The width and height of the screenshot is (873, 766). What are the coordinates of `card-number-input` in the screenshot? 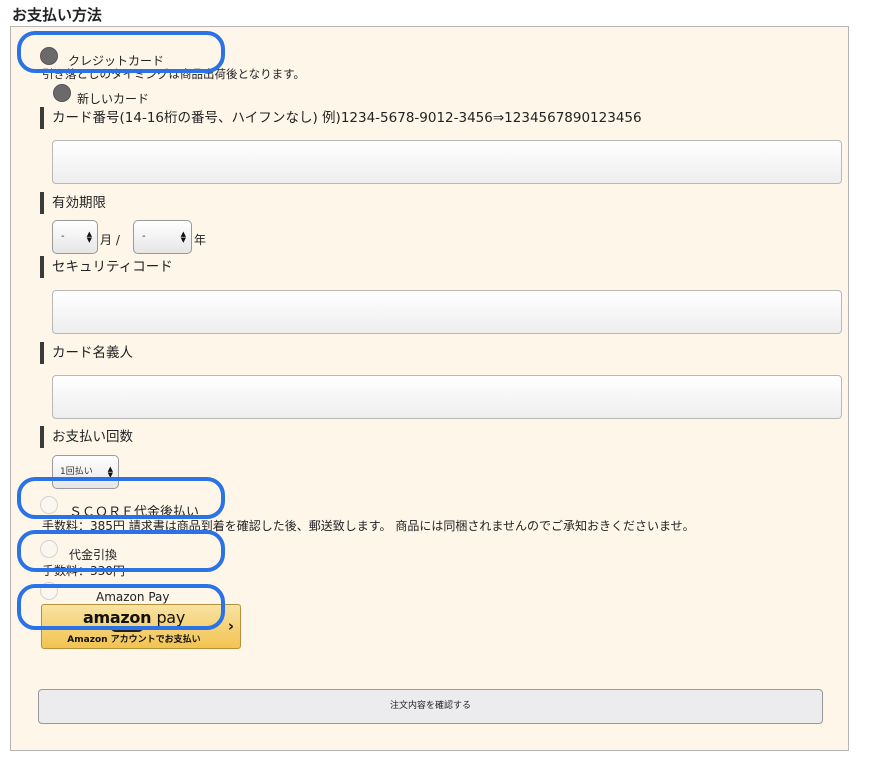 It's located at (447, 162).